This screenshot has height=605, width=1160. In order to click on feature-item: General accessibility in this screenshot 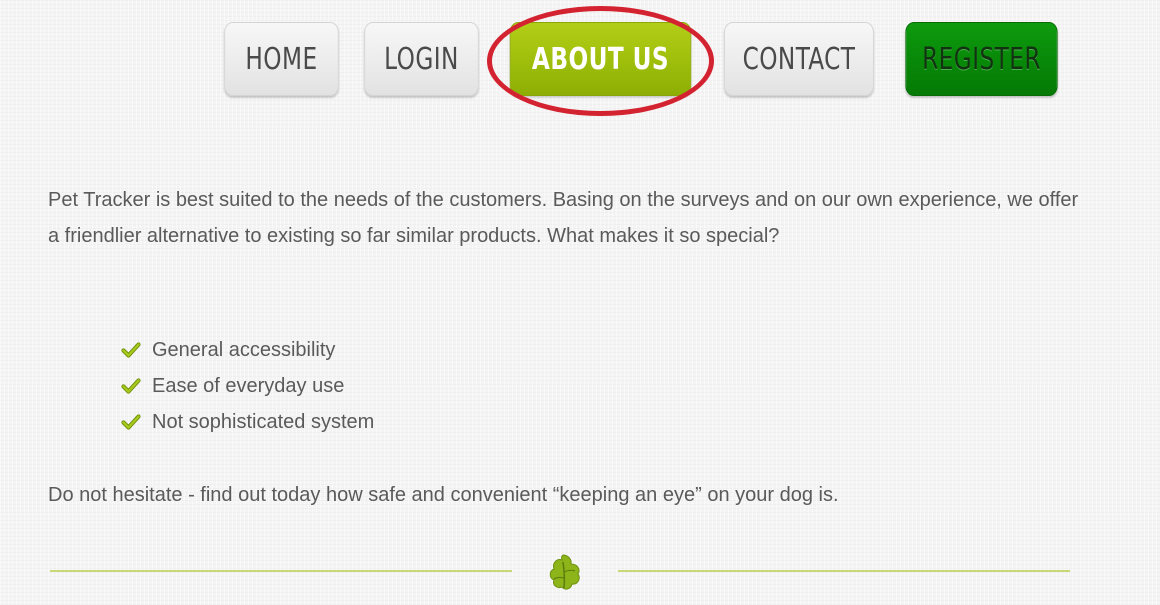, I will do `click(247, 350)`.